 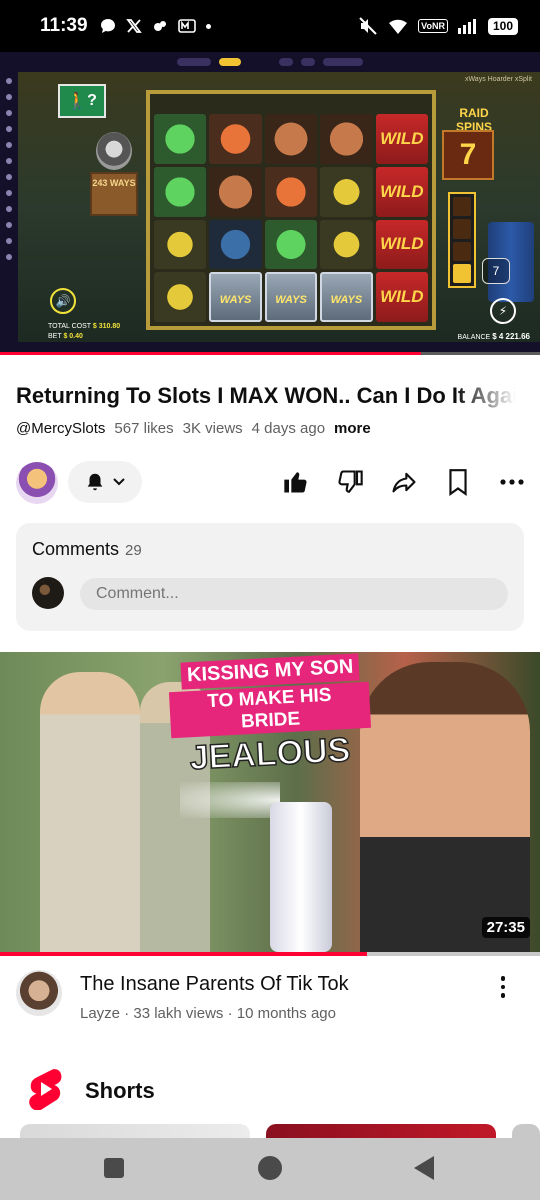 What do you see at coordinates (503, 26) in the screenshot?
I see `battery-icon: 100` at bounding box center [503, 26].